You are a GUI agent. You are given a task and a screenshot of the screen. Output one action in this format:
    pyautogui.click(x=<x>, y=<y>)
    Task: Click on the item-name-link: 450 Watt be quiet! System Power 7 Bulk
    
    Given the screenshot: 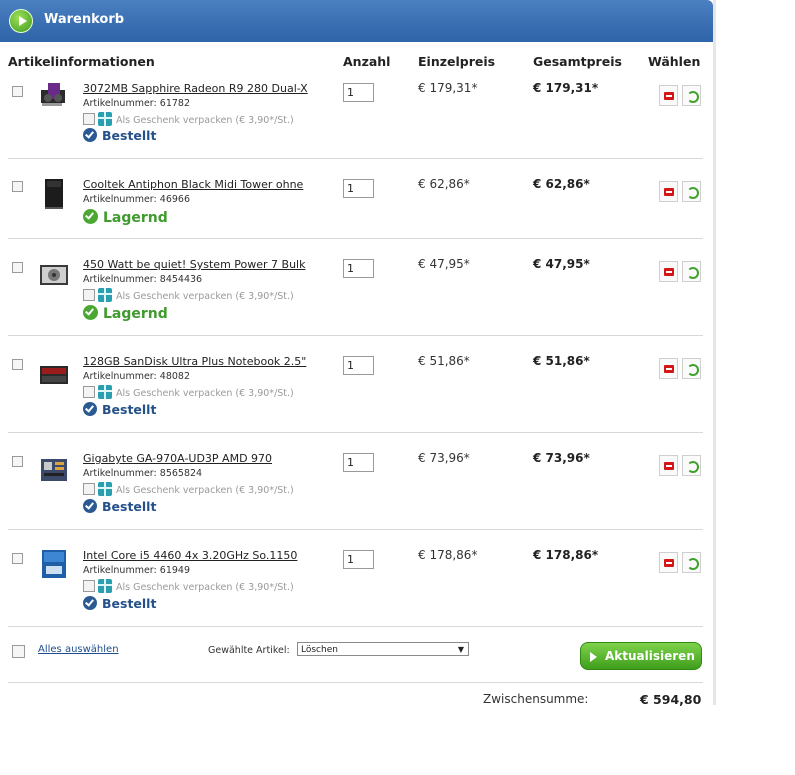 What is the action you would take?
    pyautogui.click(x=194, y=264)
    